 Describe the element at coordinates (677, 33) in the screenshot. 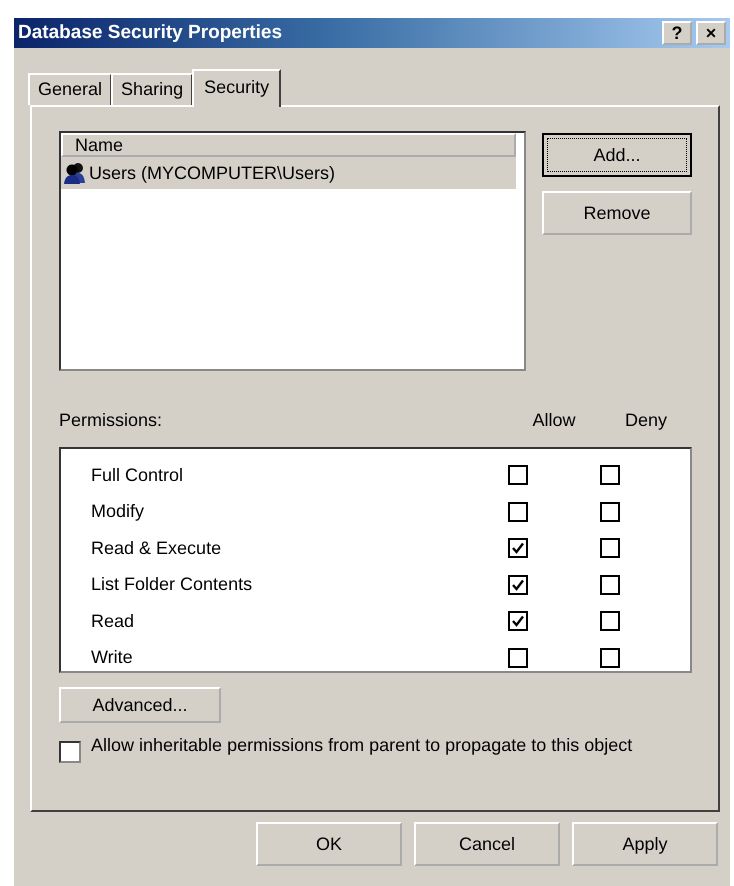

I see `help-button: ?` at that location.